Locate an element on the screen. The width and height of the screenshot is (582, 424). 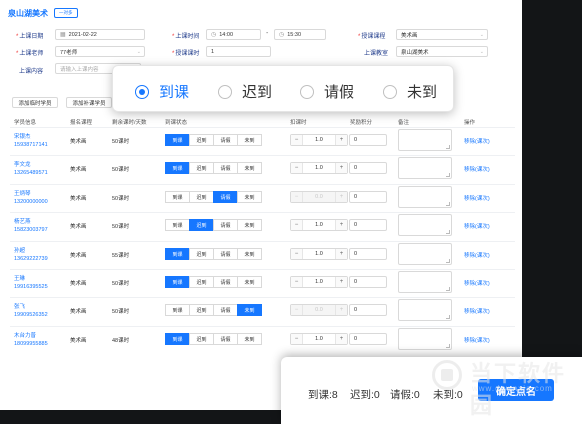
col-points: 奖励积分 is located at coordinates (361, 123).